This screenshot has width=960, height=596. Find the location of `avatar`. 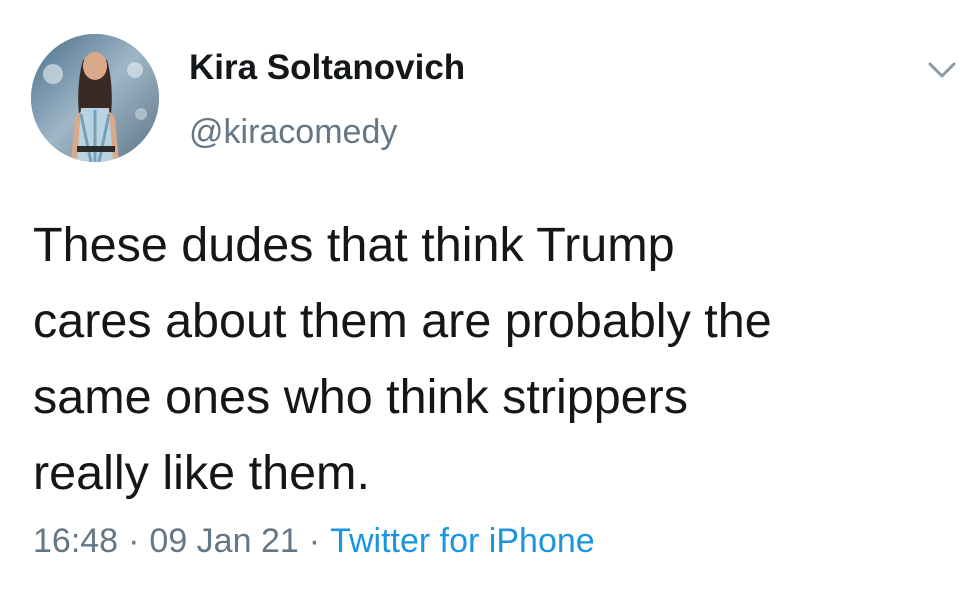

avatar is located at coordinates (95, 98).